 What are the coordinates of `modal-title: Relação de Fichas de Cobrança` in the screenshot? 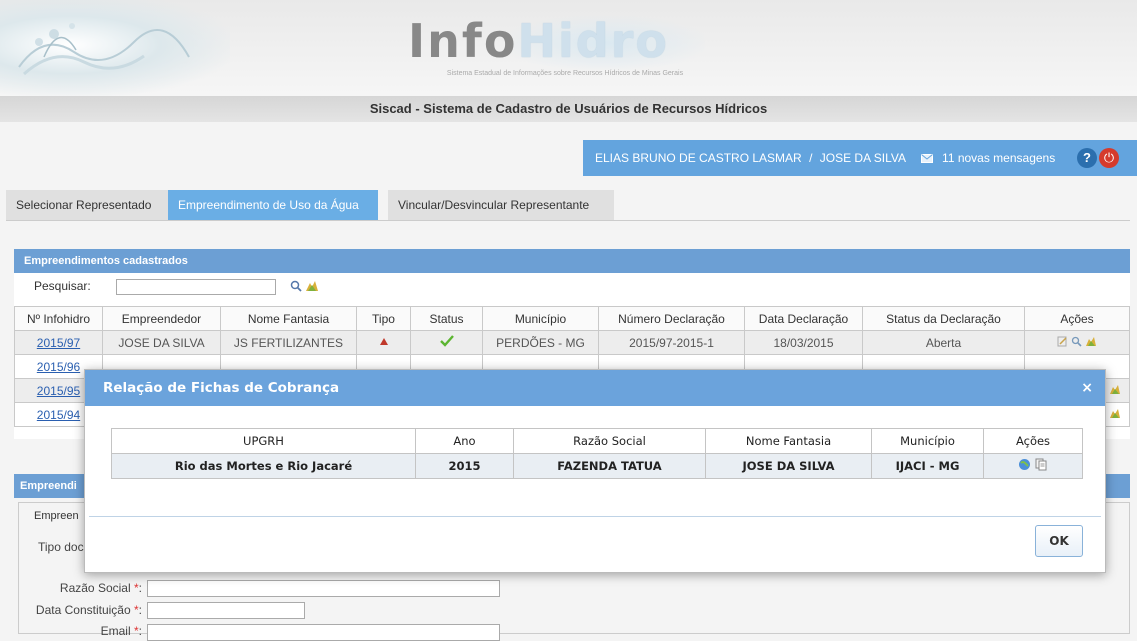 It's located at (221, 388).